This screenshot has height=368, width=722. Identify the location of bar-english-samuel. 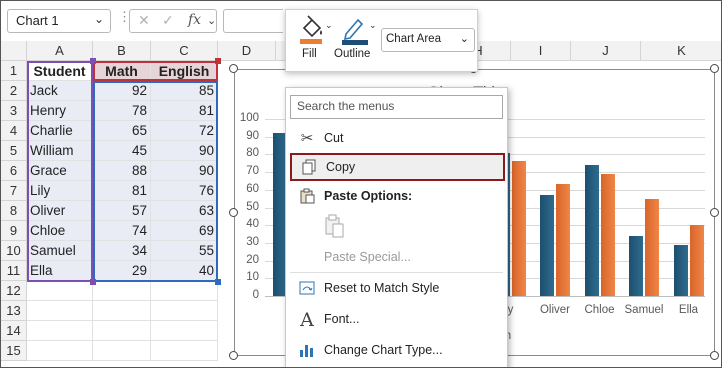
(652, 247).